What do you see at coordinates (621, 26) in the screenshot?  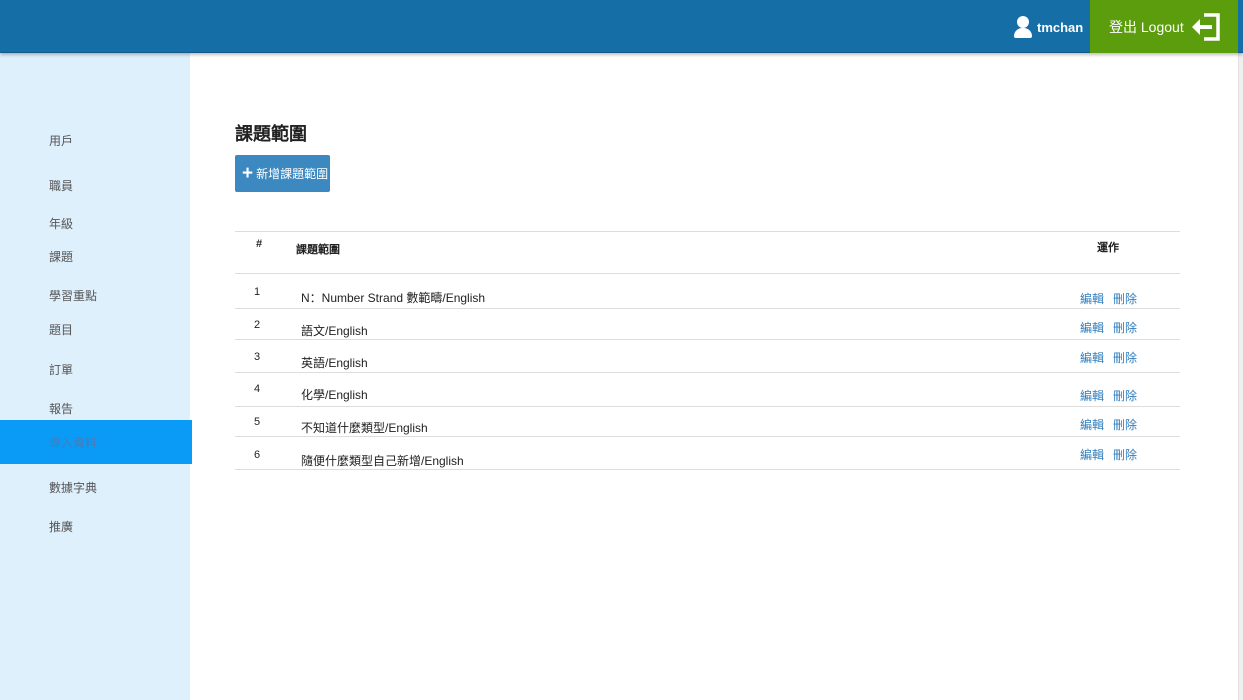 I see `top-navbar: tmchan 登出 Logout` at bounding box center [621, 26].